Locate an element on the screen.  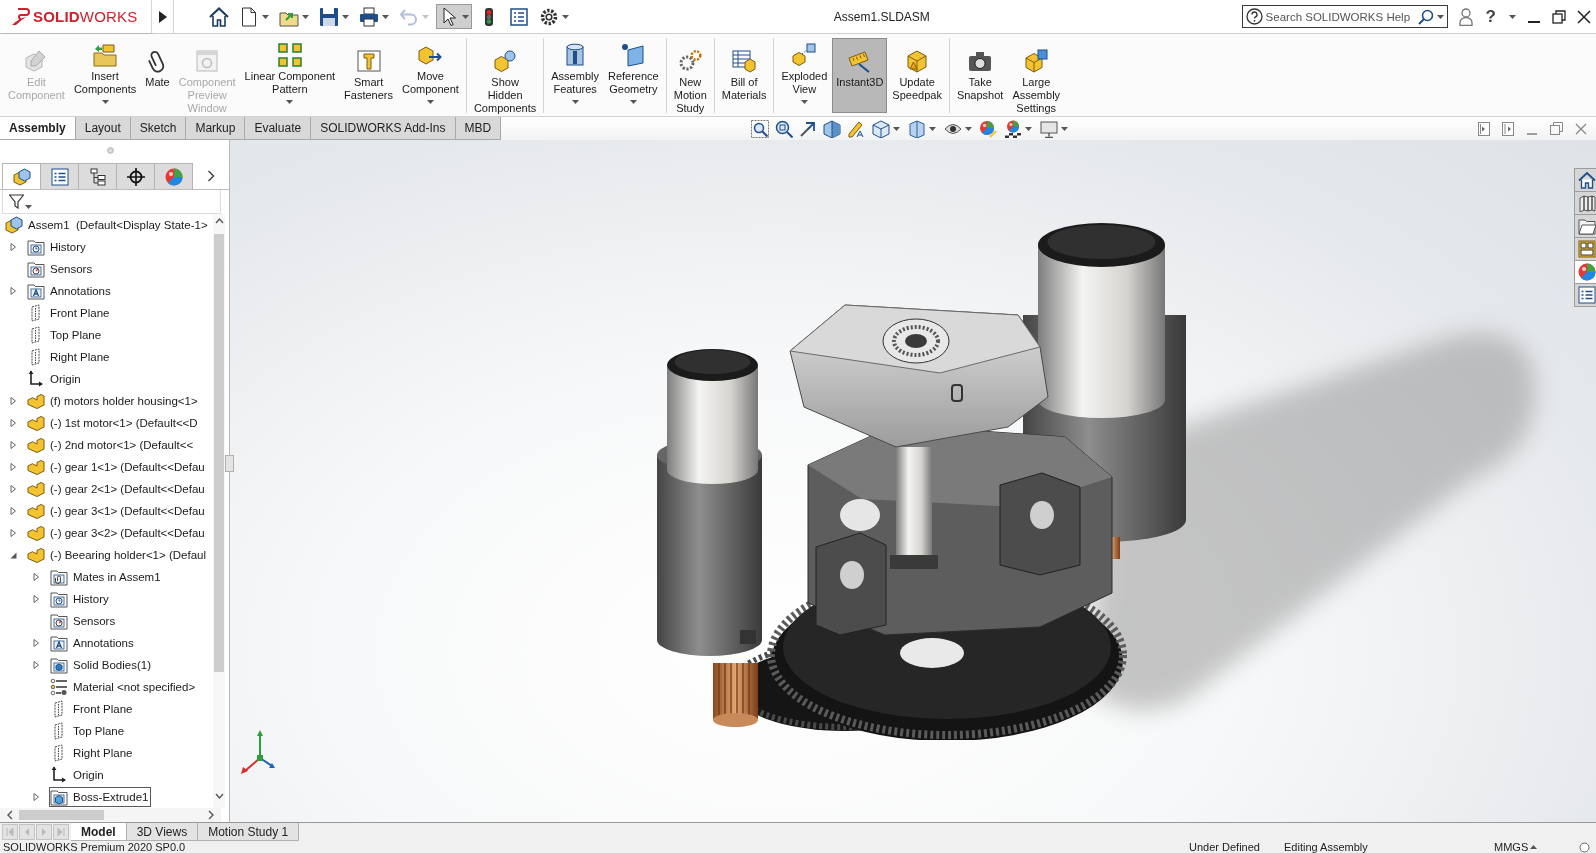
save-icon is located at coordinates (329, 16).